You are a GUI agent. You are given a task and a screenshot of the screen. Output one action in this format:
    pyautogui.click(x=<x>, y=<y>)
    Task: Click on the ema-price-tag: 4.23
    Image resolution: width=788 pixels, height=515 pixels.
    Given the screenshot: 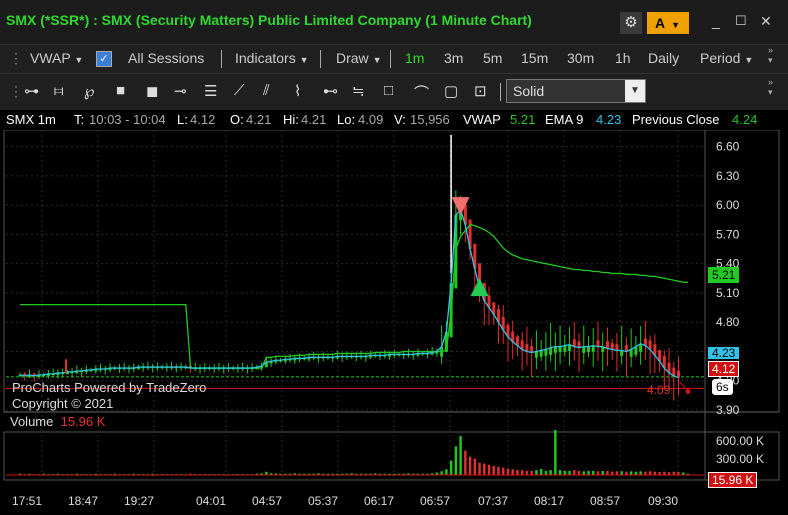 What is the action you would take?
    pyautogui.click(x=724, y=353)
    